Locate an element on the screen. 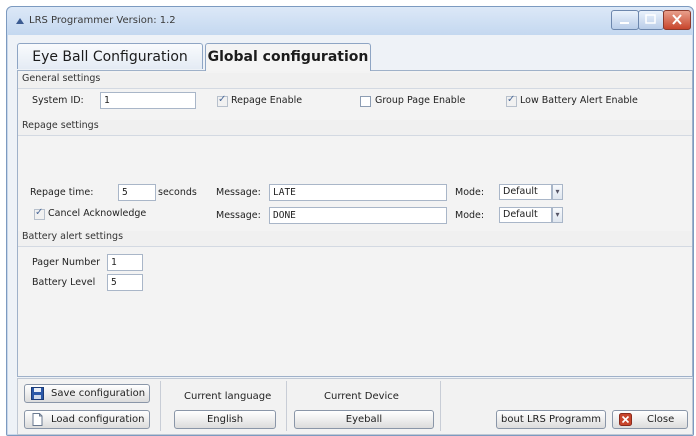 This screenshot has height=436, width=696. cancel-acknowledge-label: Cancel Acknowledge is located at coordinates (97, 213).